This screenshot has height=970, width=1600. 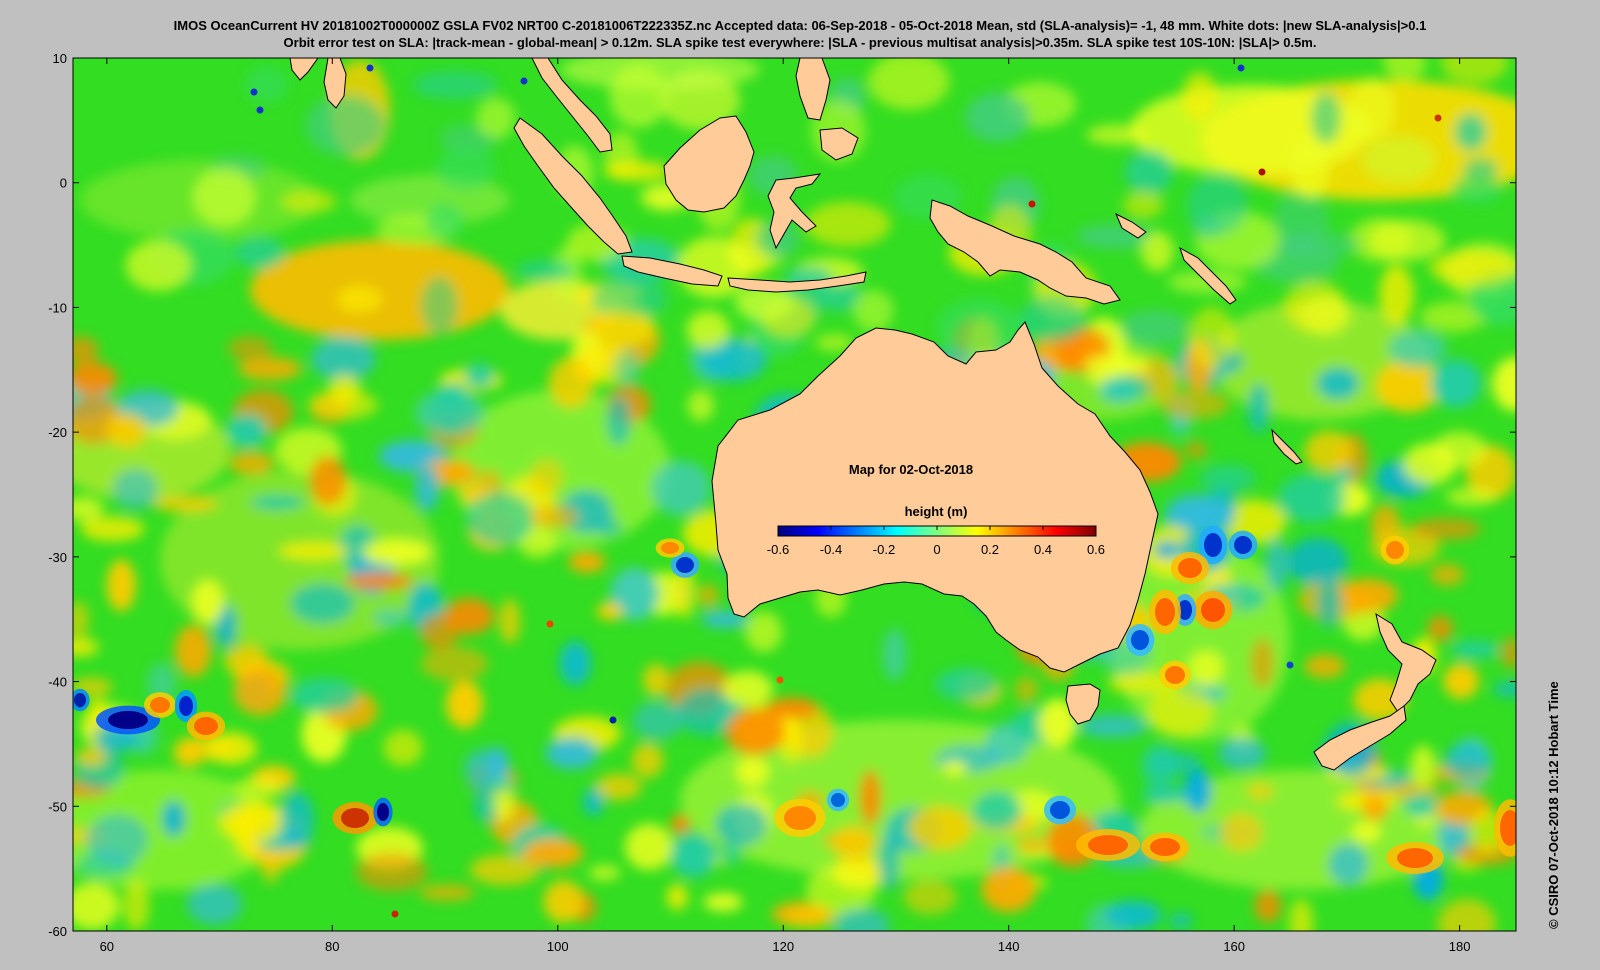 What do you see at coordinates (1043, 549) in the screenshot?
I see `colorbar-tick-label: 0.4` at bounding box center [1043, 549].